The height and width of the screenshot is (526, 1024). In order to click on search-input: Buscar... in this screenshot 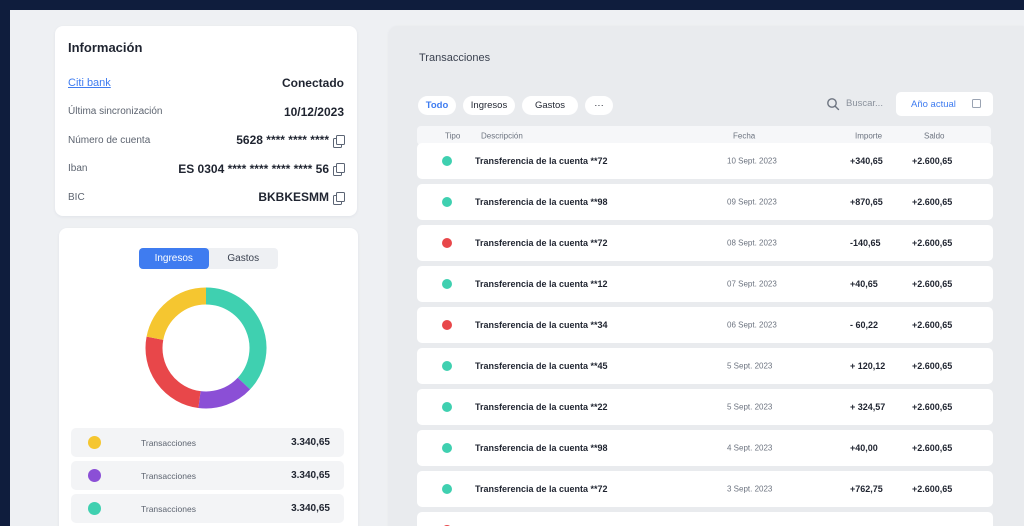, I will do `click(864, 103)`.